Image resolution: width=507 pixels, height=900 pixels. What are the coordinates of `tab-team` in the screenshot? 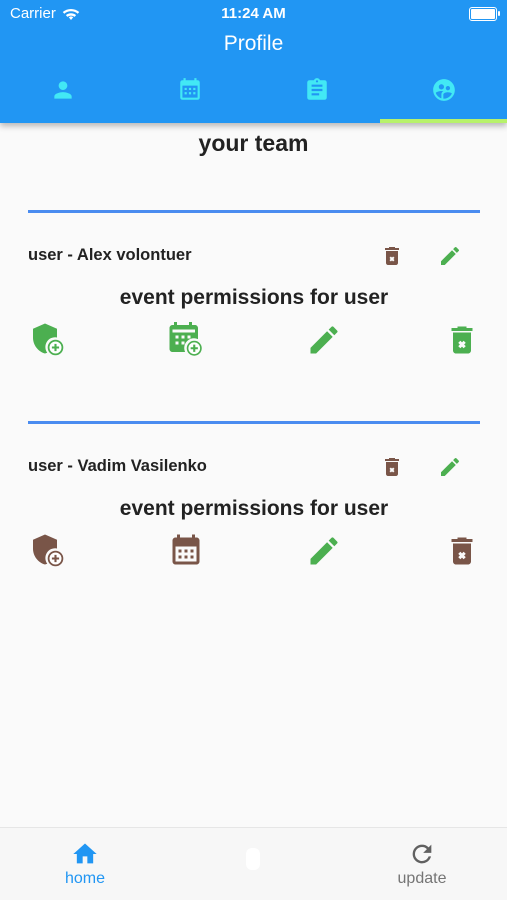 It's located at (443, 95).